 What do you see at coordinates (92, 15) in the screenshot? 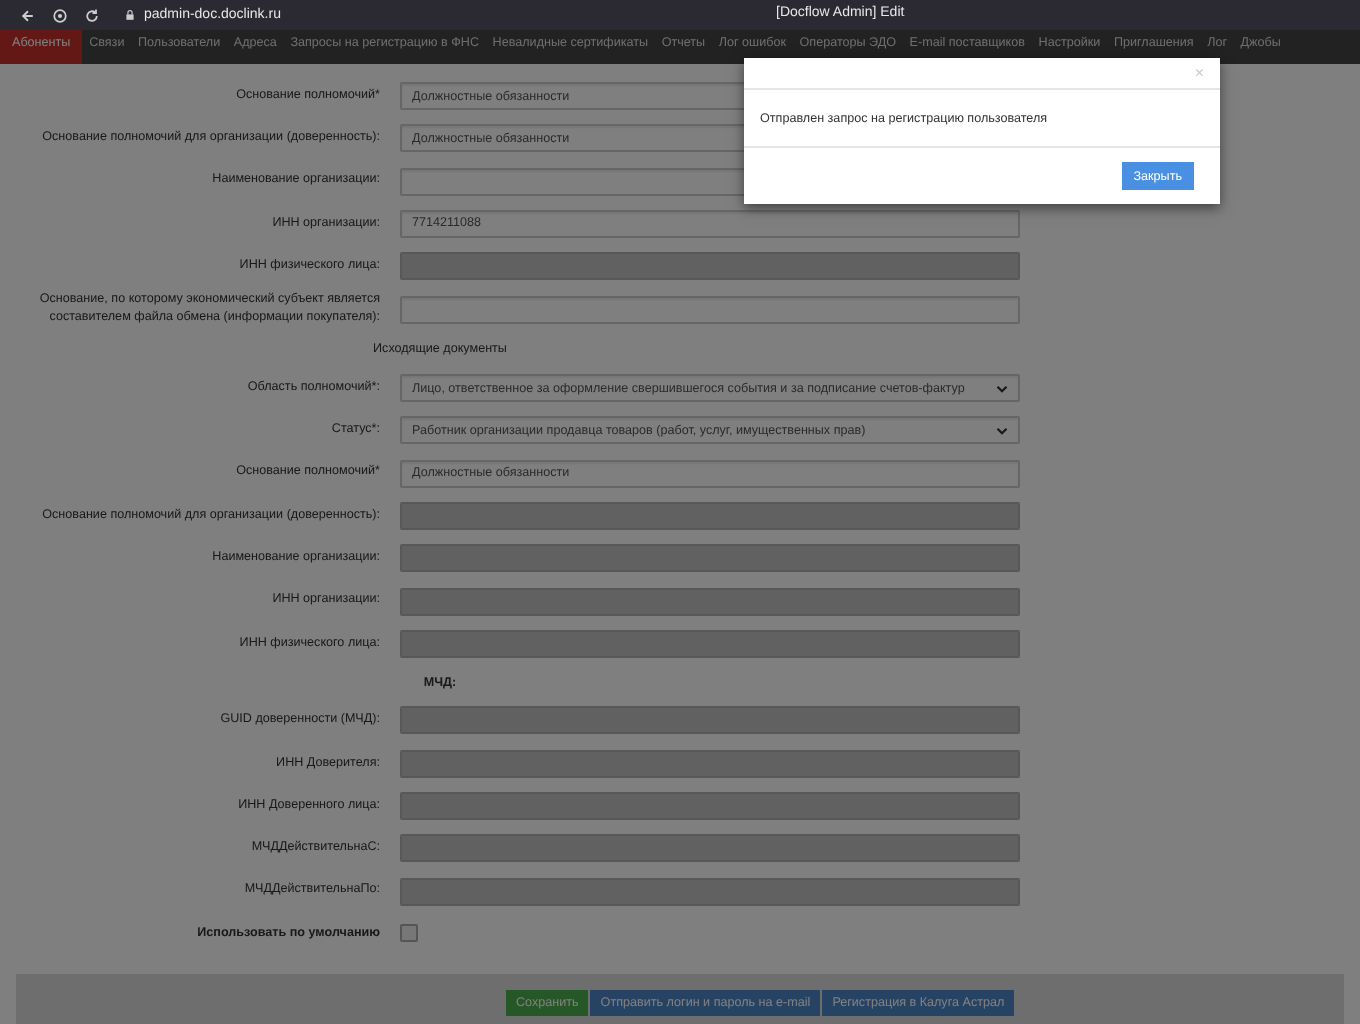
I see `reload-icon` at bounding box center [92, 15].